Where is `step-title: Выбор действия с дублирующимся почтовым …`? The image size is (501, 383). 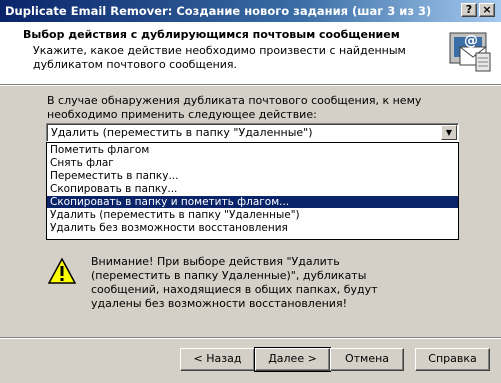
step-title: Выбор действия с дублирующимся почтовым … is located at coordinates (211, 34).